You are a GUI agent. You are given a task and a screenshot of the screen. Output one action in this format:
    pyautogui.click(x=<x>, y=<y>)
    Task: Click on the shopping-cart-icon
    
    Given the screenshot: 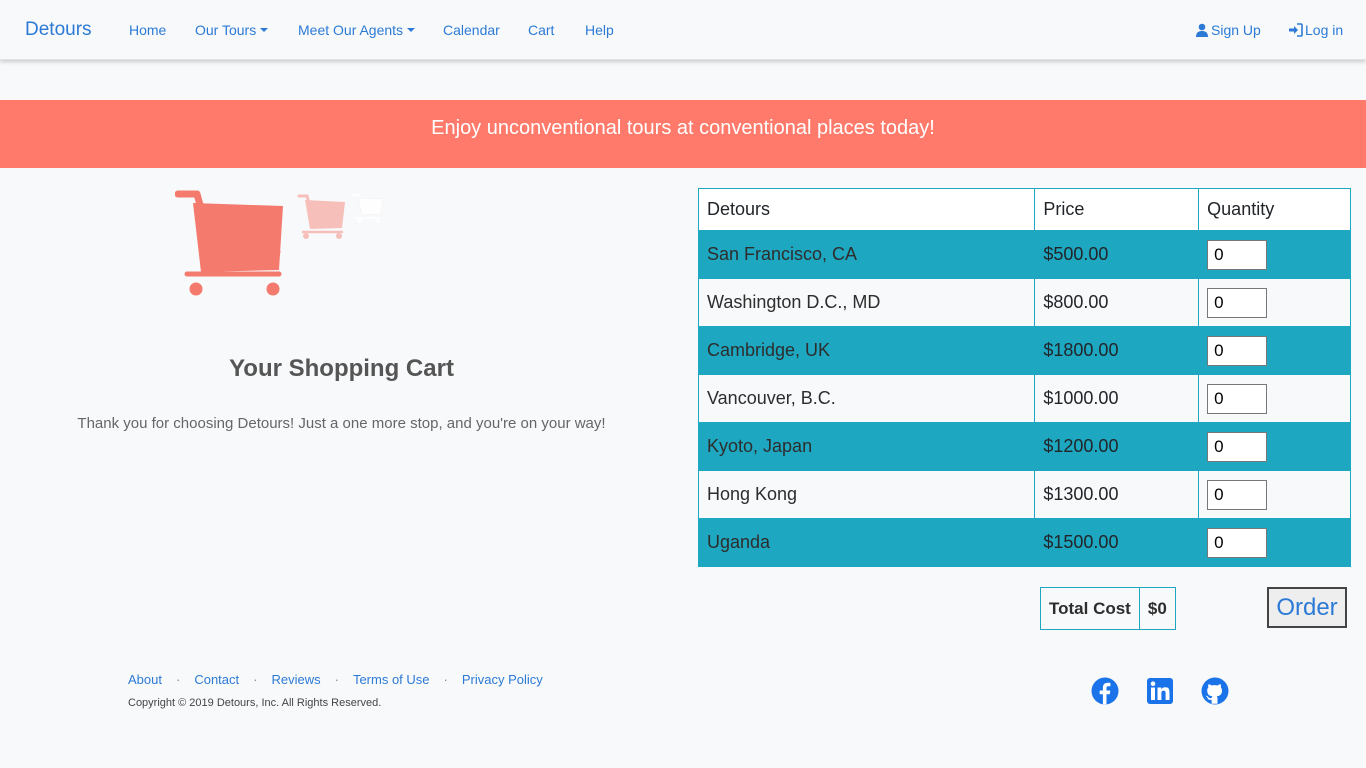 What is the action you would take?
    pyautogui.click(x=279, y=243)
    